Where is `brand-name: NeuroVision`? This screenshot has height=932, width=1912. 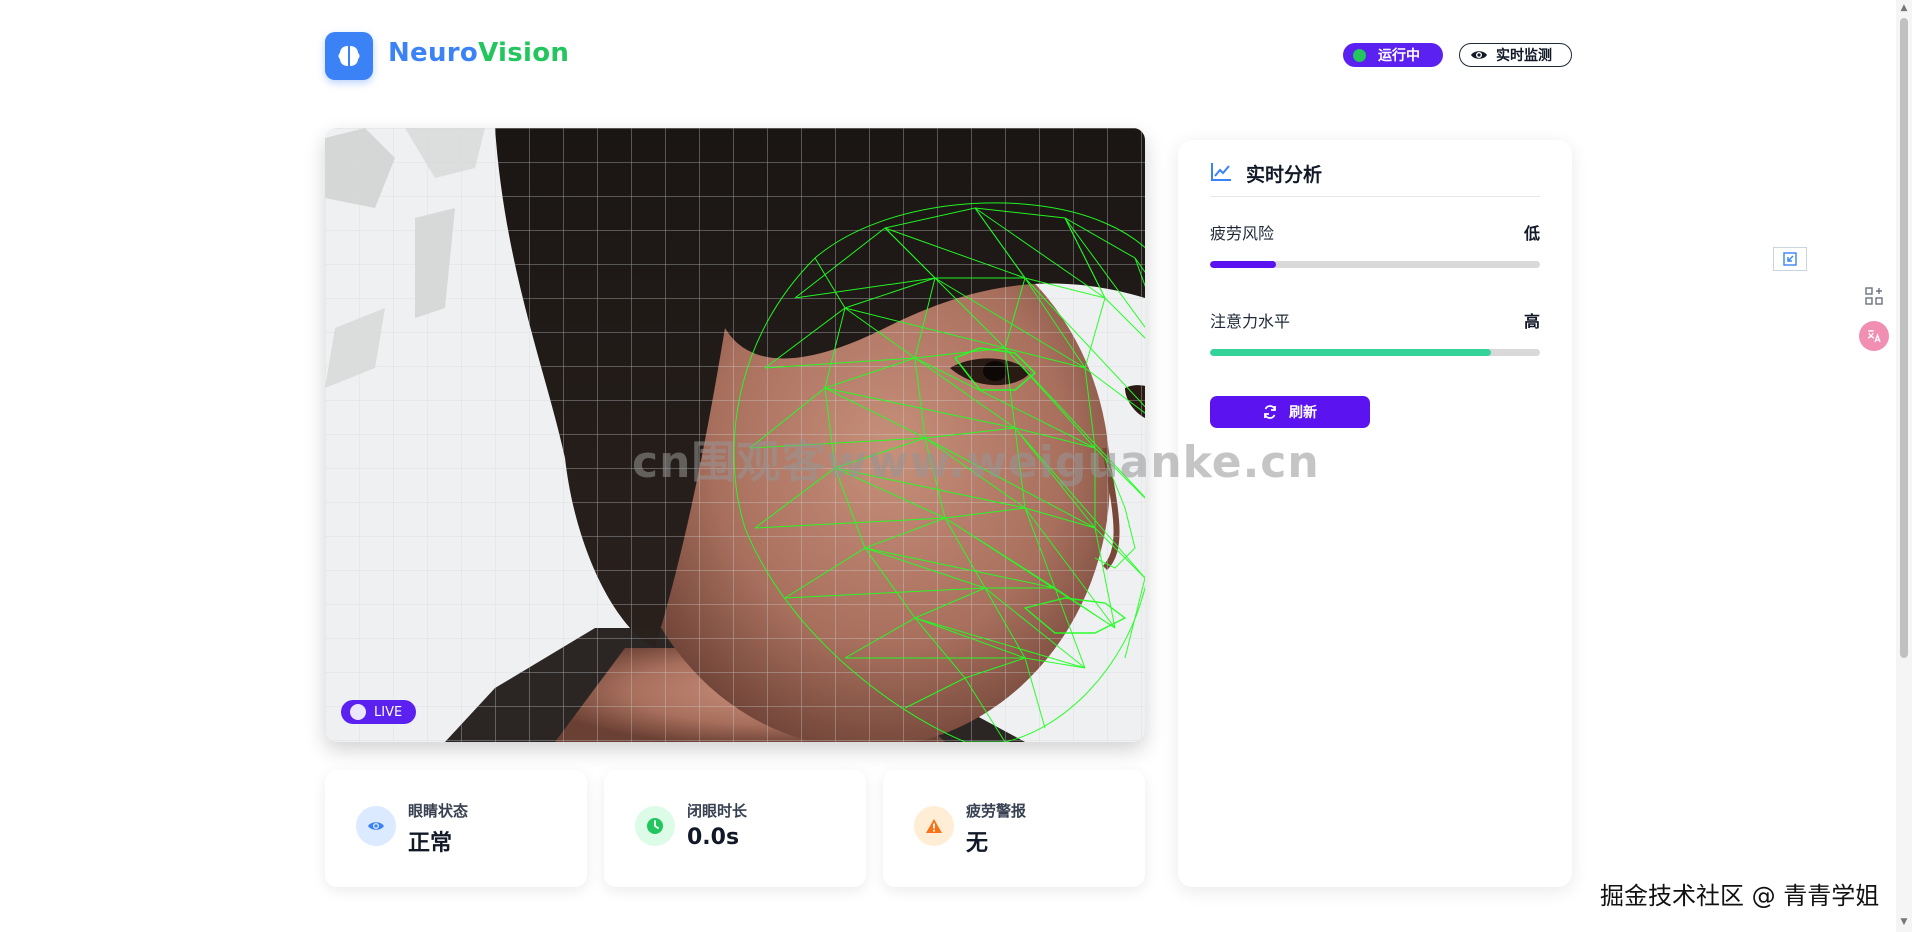 brand-name: NeuroVision is located at coordinates (478, 53).